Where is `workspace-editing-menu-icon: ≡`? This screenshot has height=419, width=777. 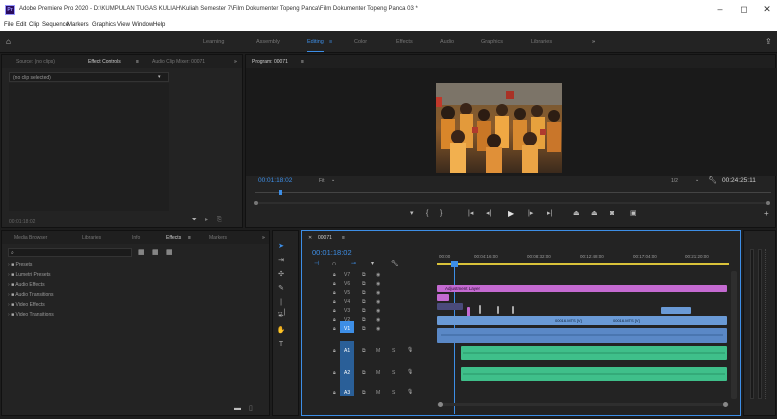
workspace-editing-menu-icon: ≡ is located at coordinates (330, 42).